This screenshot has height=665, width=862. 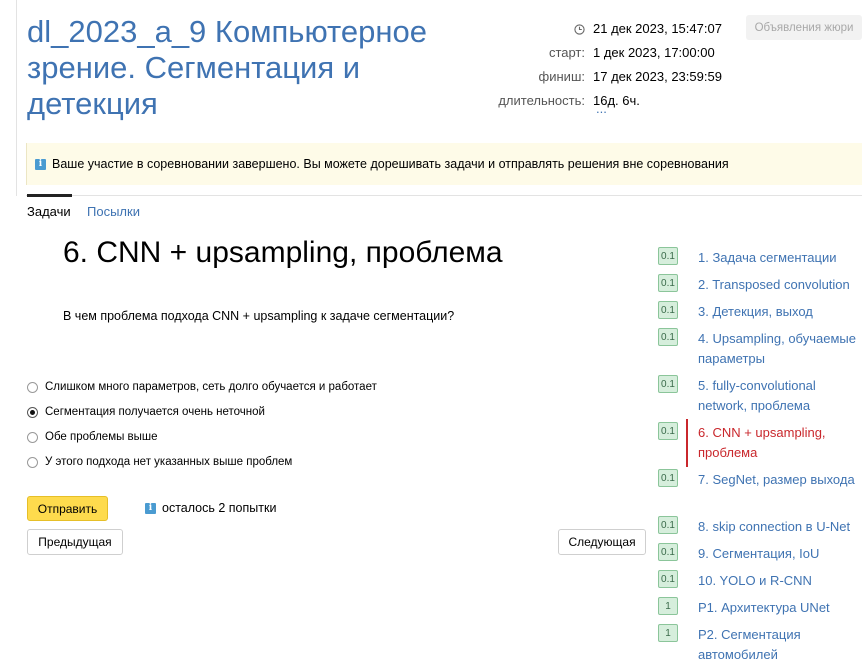 What do you see at coordinates (444, 195) in the screenshot?
I see `tabs-divider` at bounding box center [444, 195].